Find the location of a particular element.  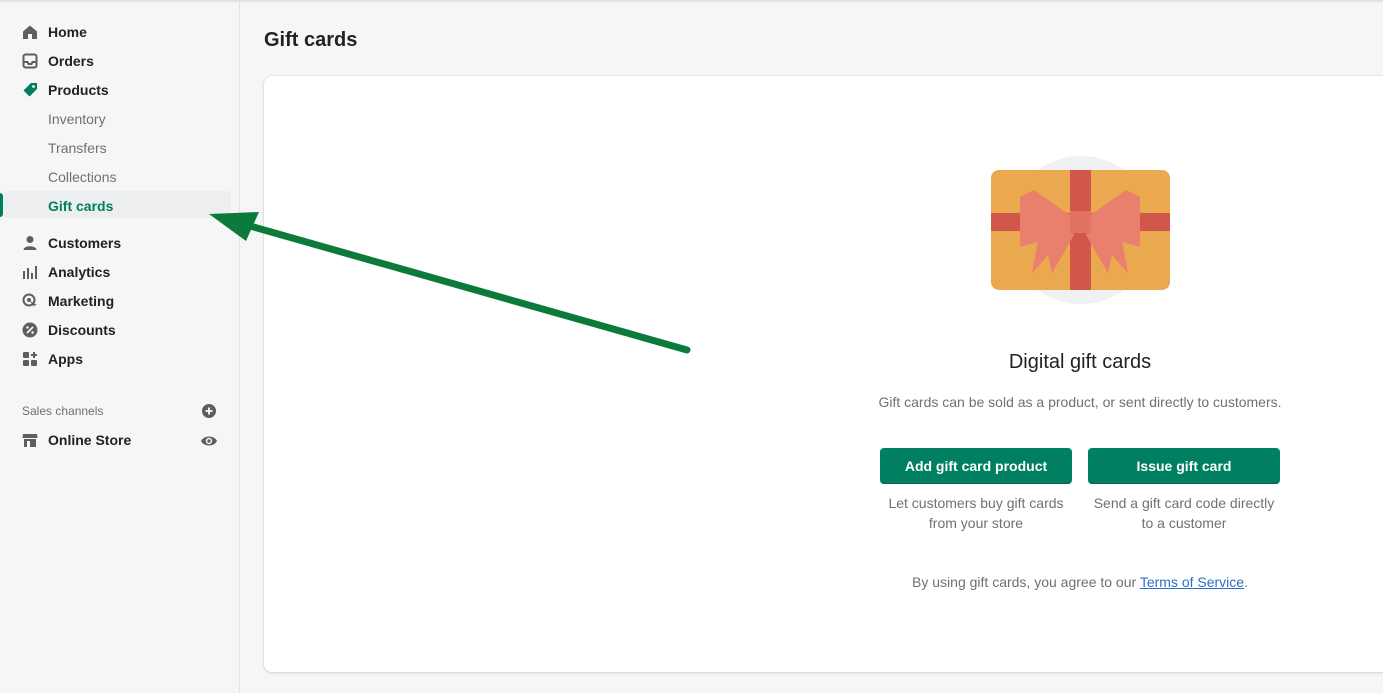

sidebar-item-products: Products is located at coordinates (119, 89).